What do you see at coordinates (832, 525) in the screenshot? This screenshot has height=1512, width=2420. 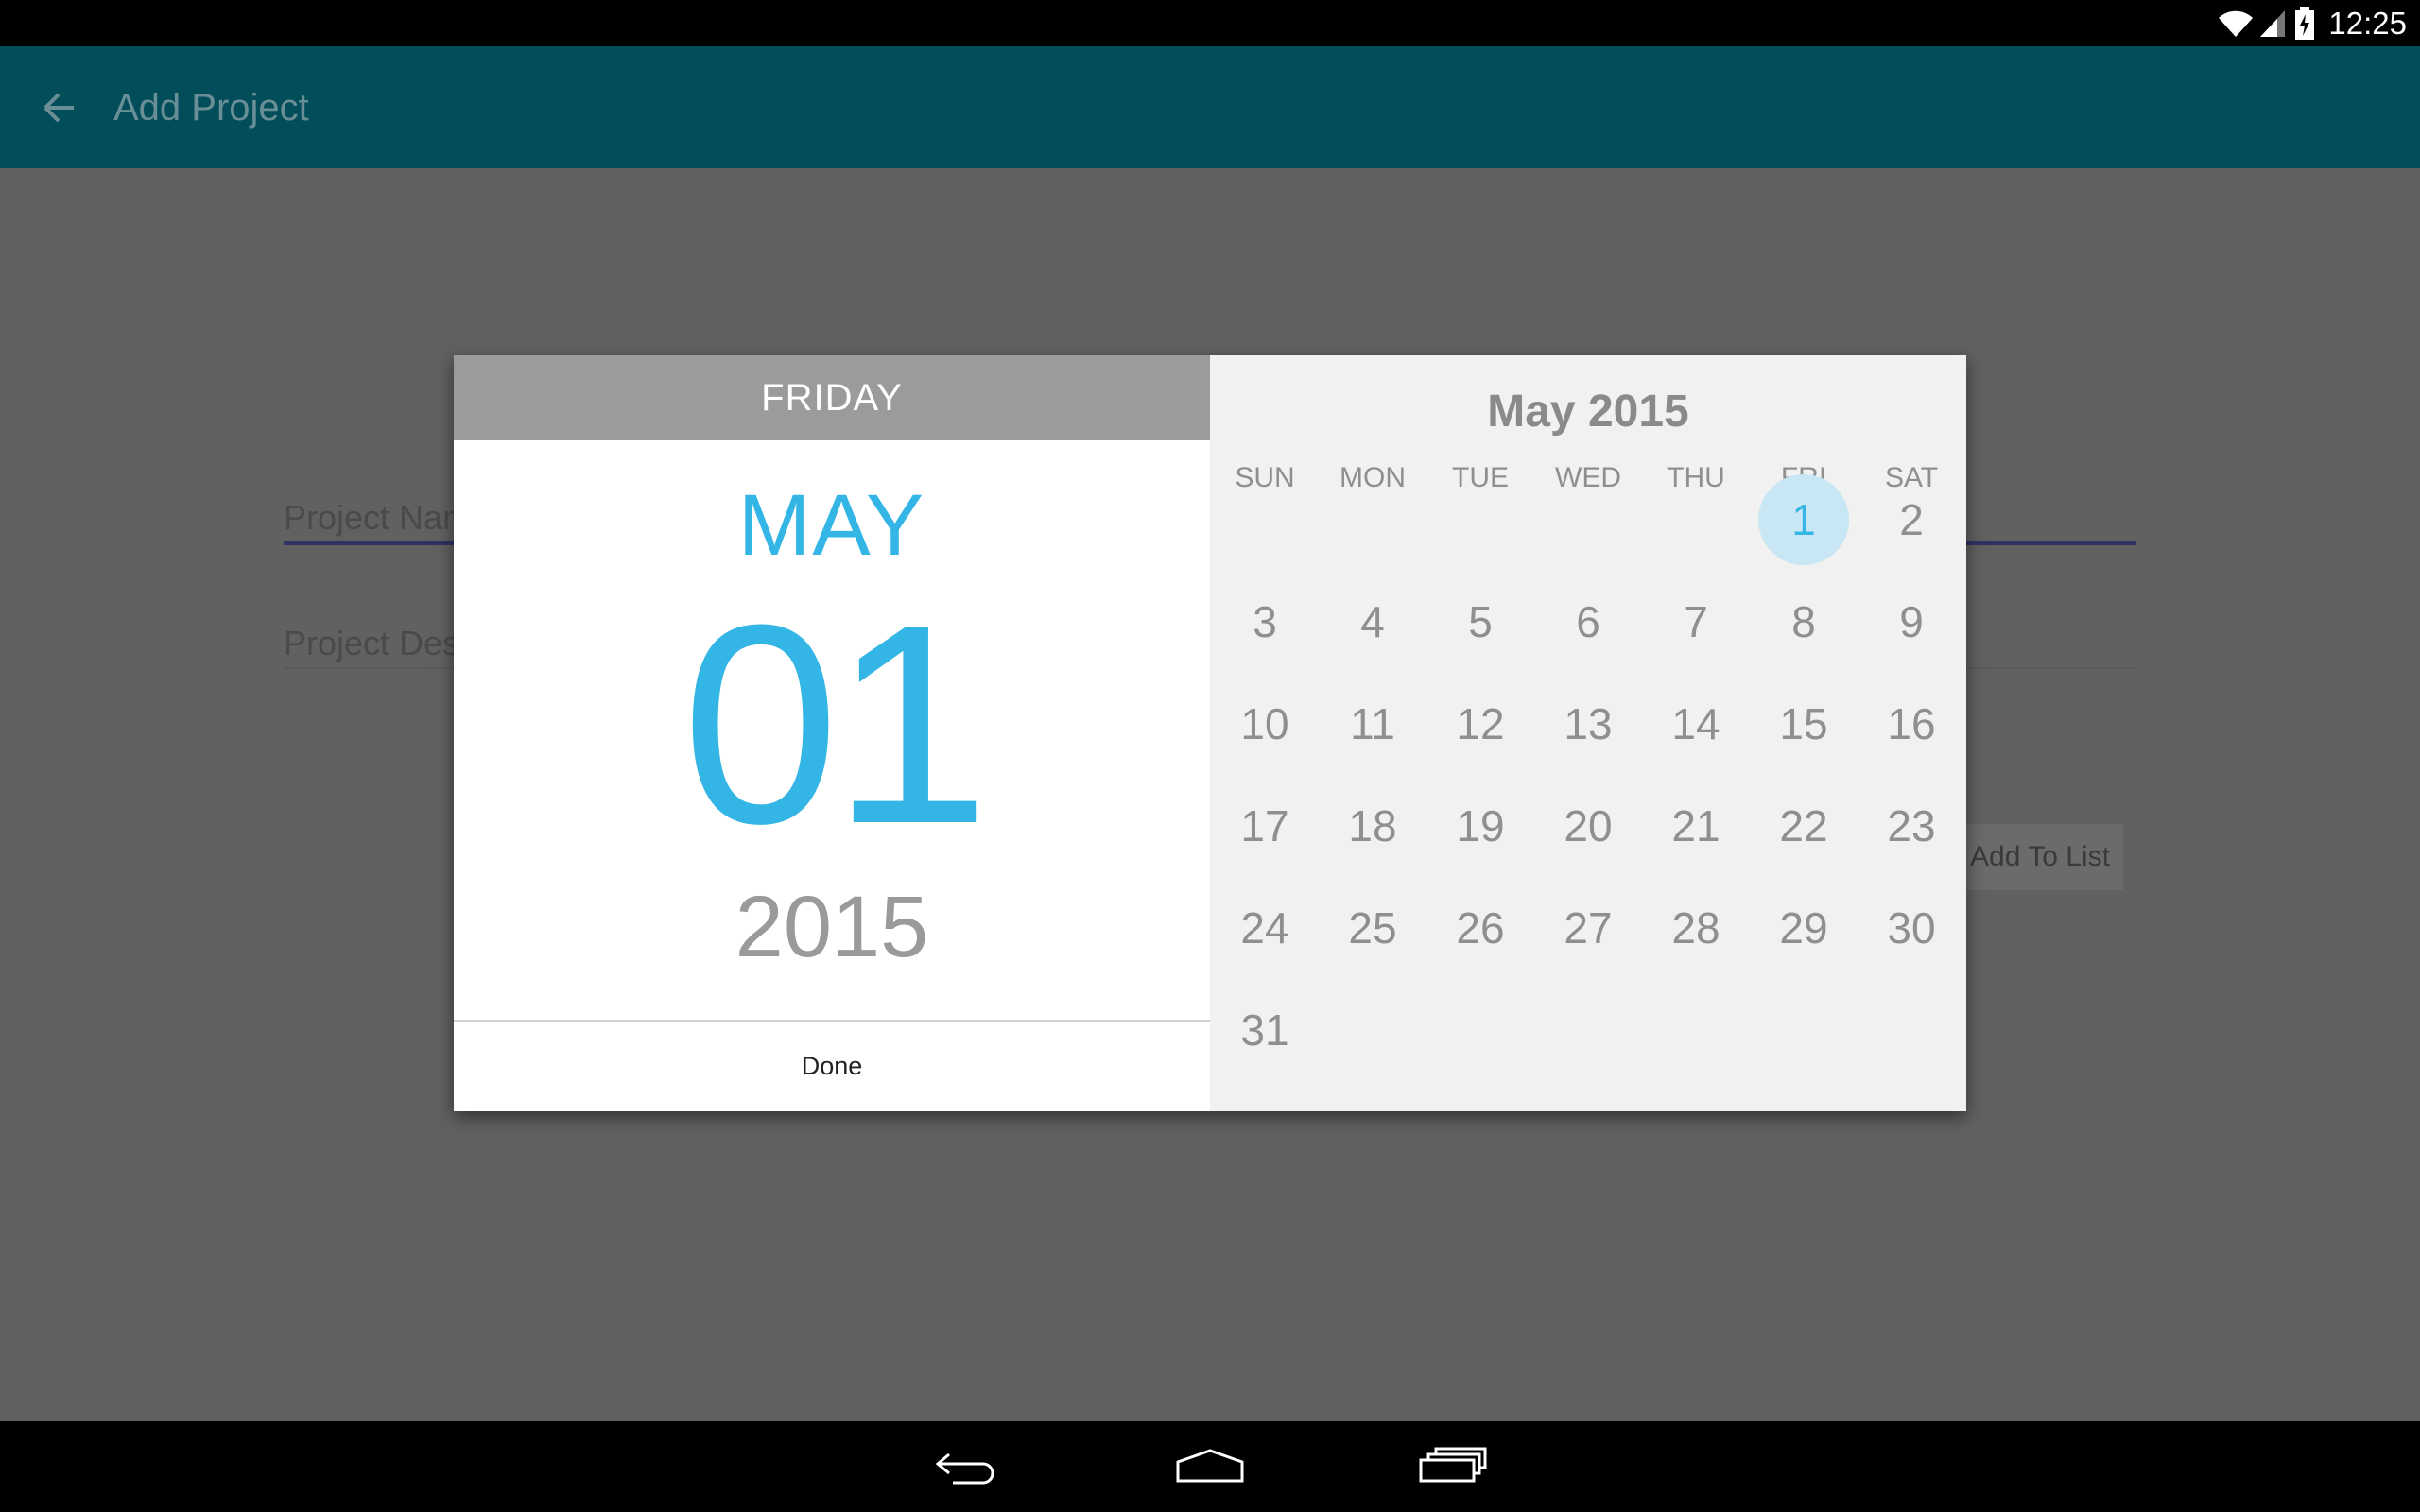 I see `selected-month: MAY` at bounding box center [832, 525].